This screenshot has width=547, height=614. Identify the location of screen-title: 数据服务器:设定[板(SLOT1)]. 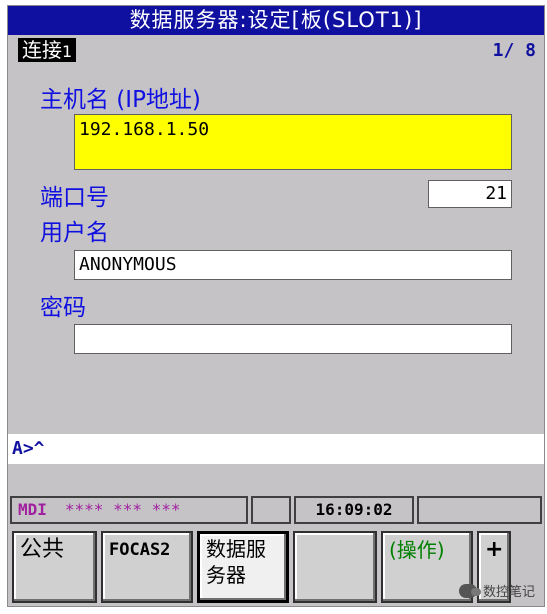
(276, 20).